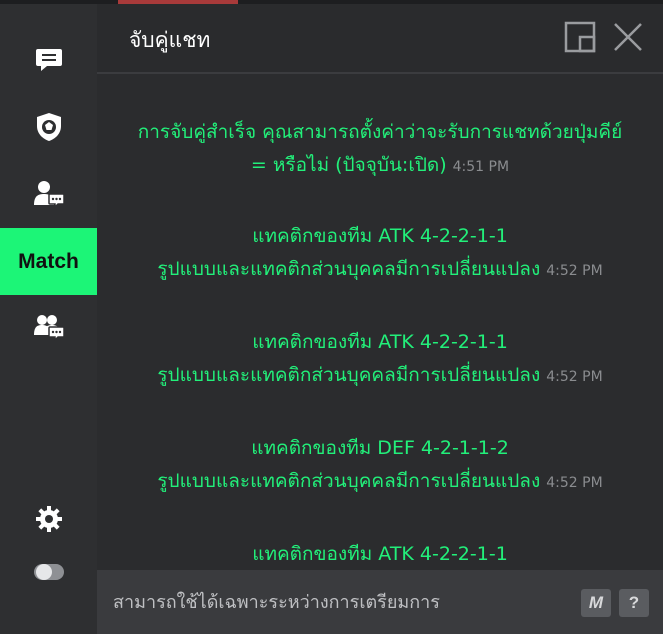 This screenshot has width=663, height=634. I want to click on shield-ball-icon, so click(49, 127).